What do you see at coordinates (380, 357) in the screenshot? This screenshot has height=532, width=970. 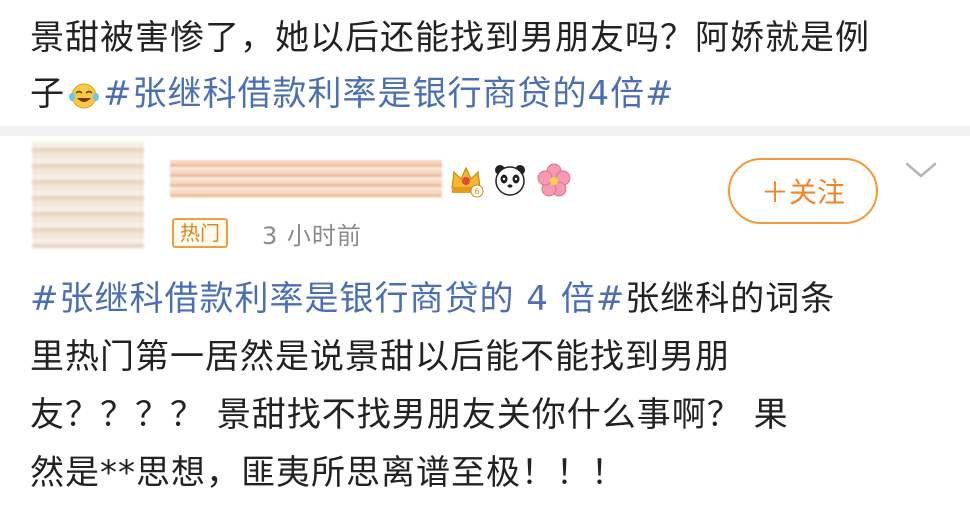 I see `comment-line2: 里热门第一居然是说景甜以后能不能找到男朋` at bounding box center [380, 357].